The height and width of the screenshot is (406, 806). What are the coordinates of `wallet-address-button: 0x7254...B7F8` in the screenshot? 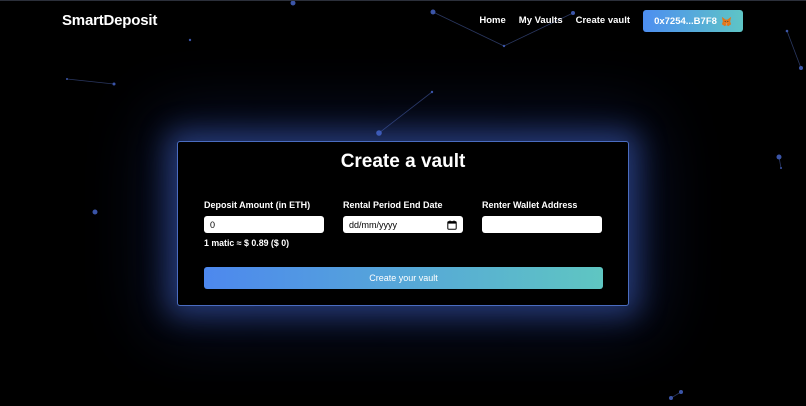 It's located at (693, 21).